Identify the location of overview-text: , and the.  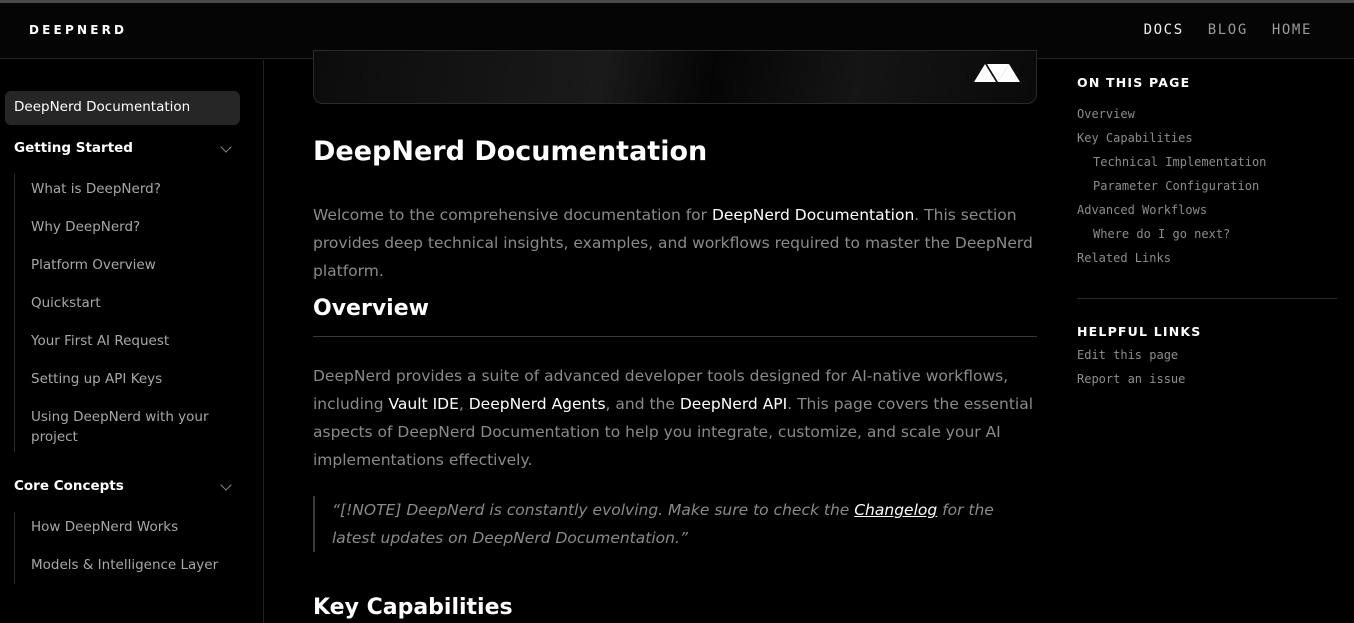
(642, 404).